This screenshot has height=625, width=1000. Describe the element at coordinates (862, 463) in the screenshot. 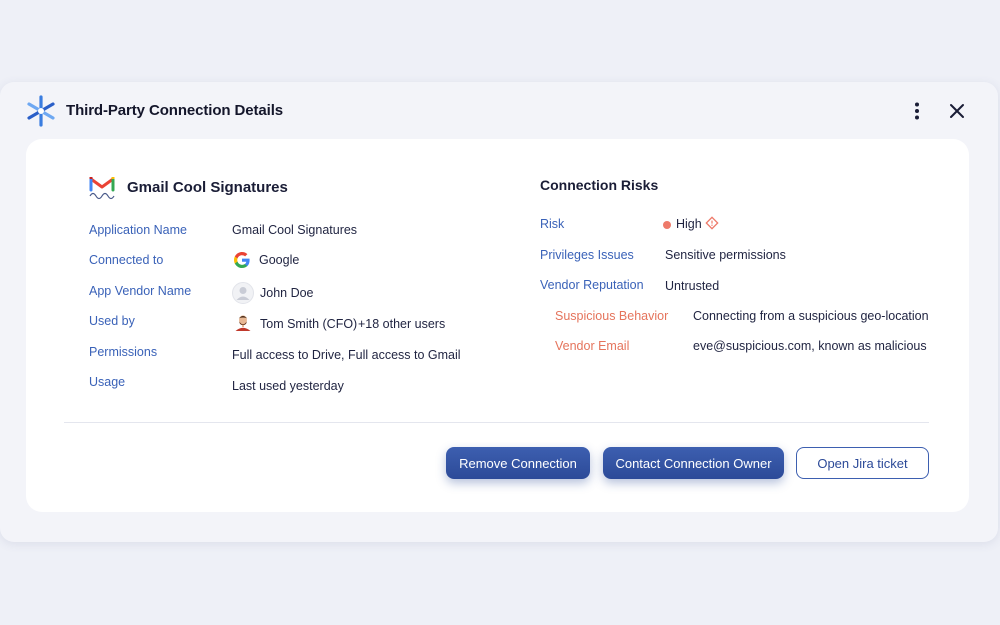

I see `open-jira-ticket-button: Open Jira ticket` at that location.